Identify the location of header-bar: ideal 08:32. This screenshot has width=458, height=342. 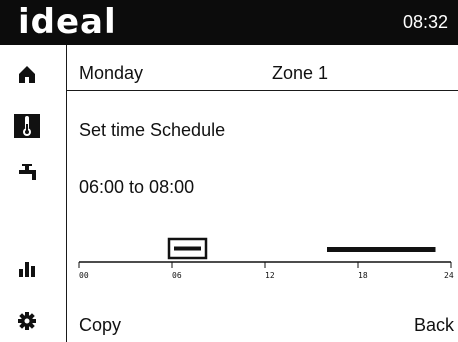
(229, 22).